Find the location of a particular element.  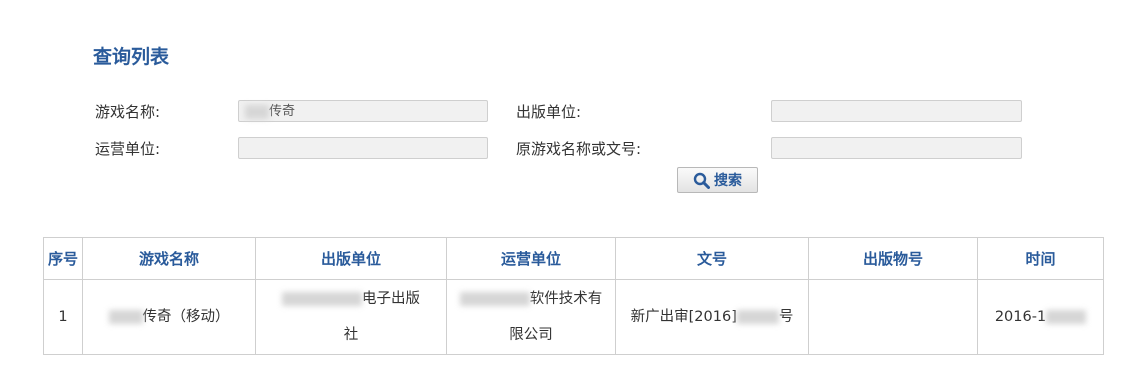

table-header-row: 序号 游戏名称 出版单位 运营单位 文号 出版物号 时间 is located at coordinates (573, 258).